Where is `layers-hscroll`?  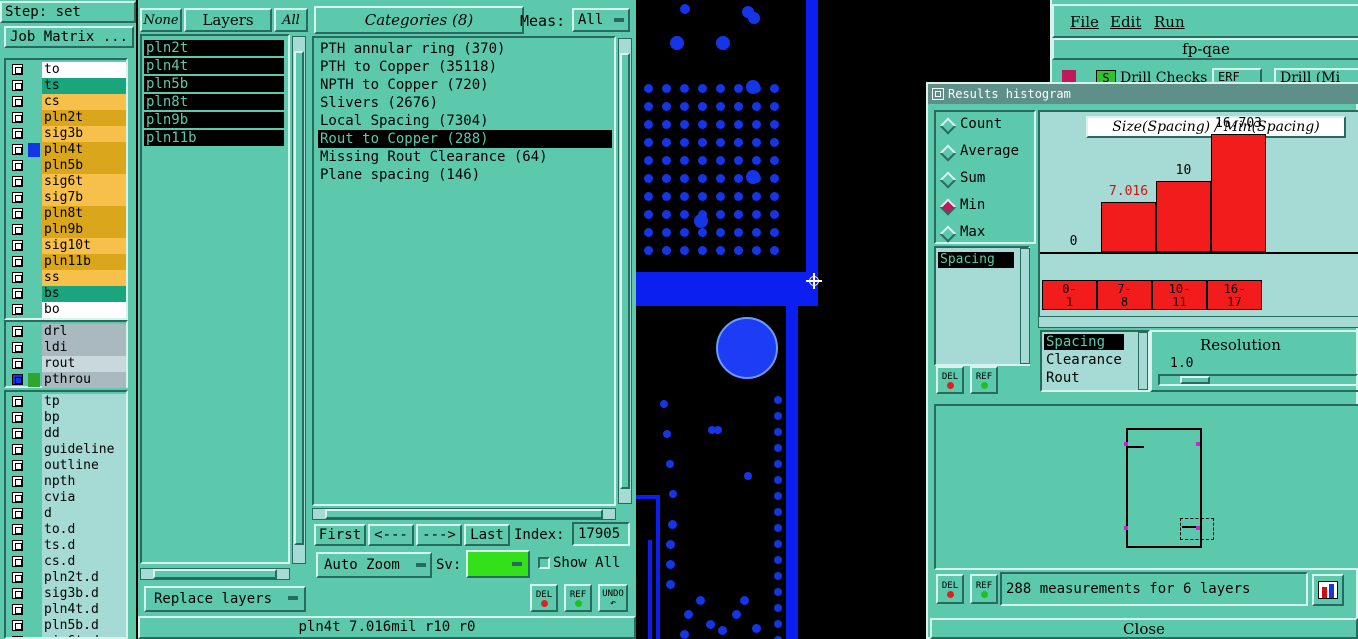 layers-hscroll is located at coordinates (215, 574).